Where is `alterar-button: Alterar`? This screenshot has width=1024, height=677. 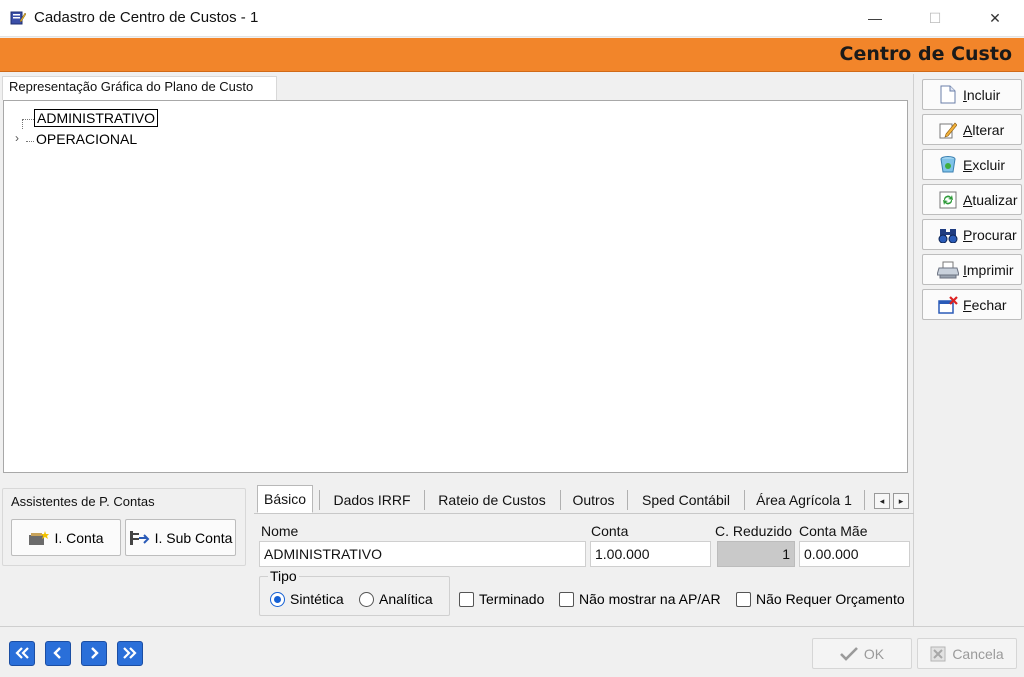 alterar-button: Alterar is located at coordinates (972, 129).